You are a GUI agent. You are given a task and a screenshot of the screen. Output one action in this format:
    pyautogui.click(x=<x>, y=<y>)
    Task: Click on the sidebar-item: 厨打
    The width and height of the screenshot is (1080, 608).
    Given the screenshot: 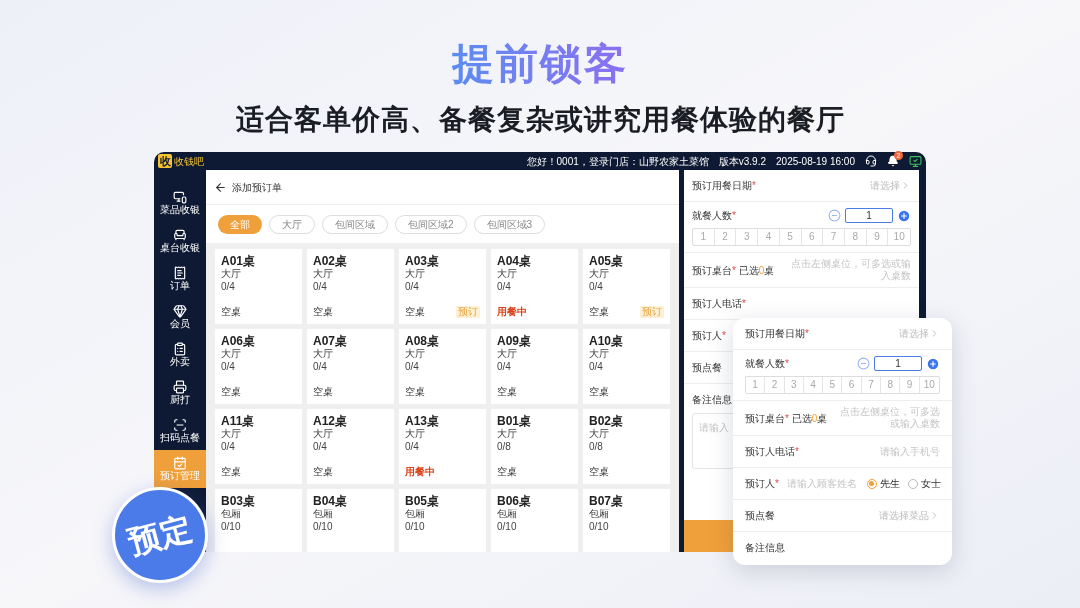 What is the action you would take?
    pyautogui.click(x=180, y=393)
    